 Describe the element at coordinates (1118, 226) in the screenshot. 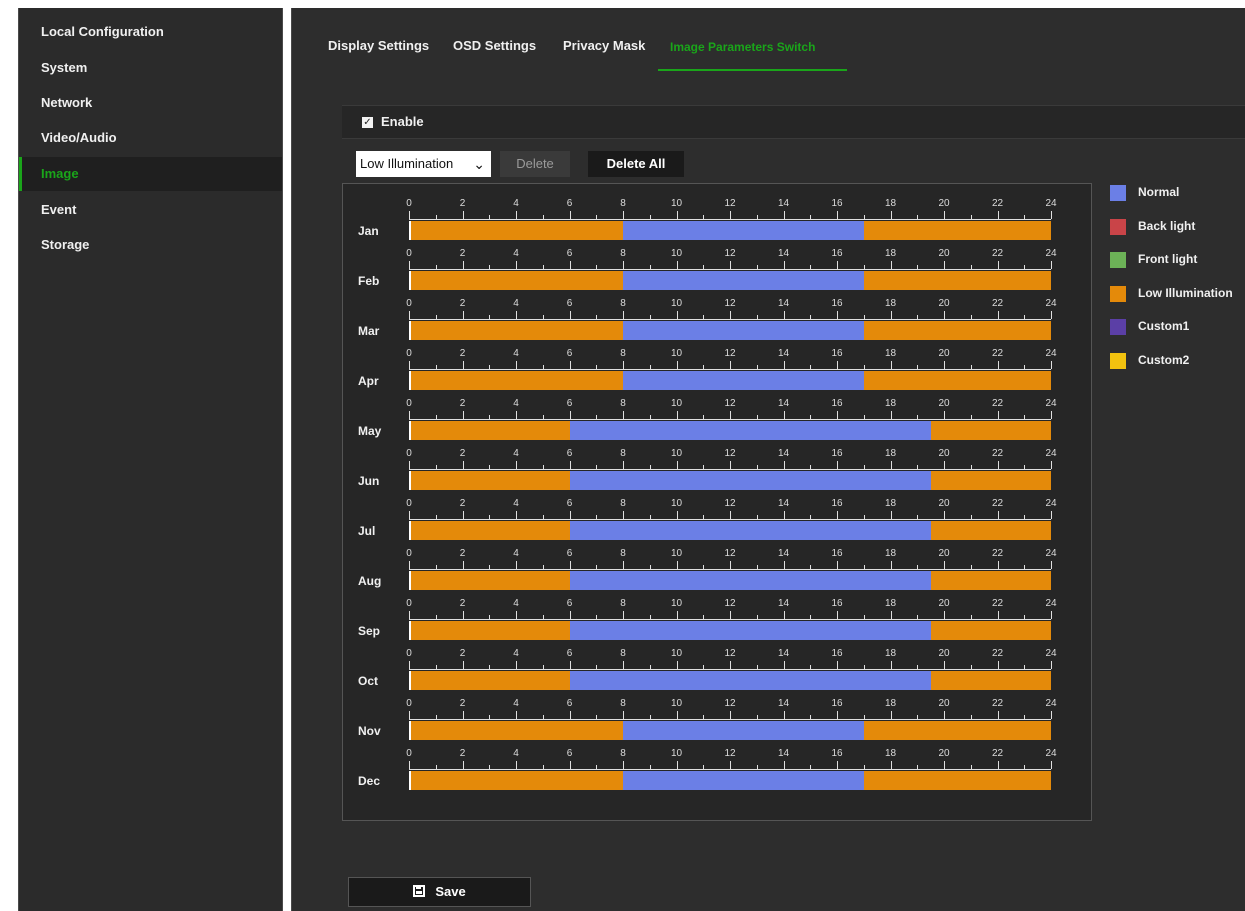

I see `legend-swatch` at that location.